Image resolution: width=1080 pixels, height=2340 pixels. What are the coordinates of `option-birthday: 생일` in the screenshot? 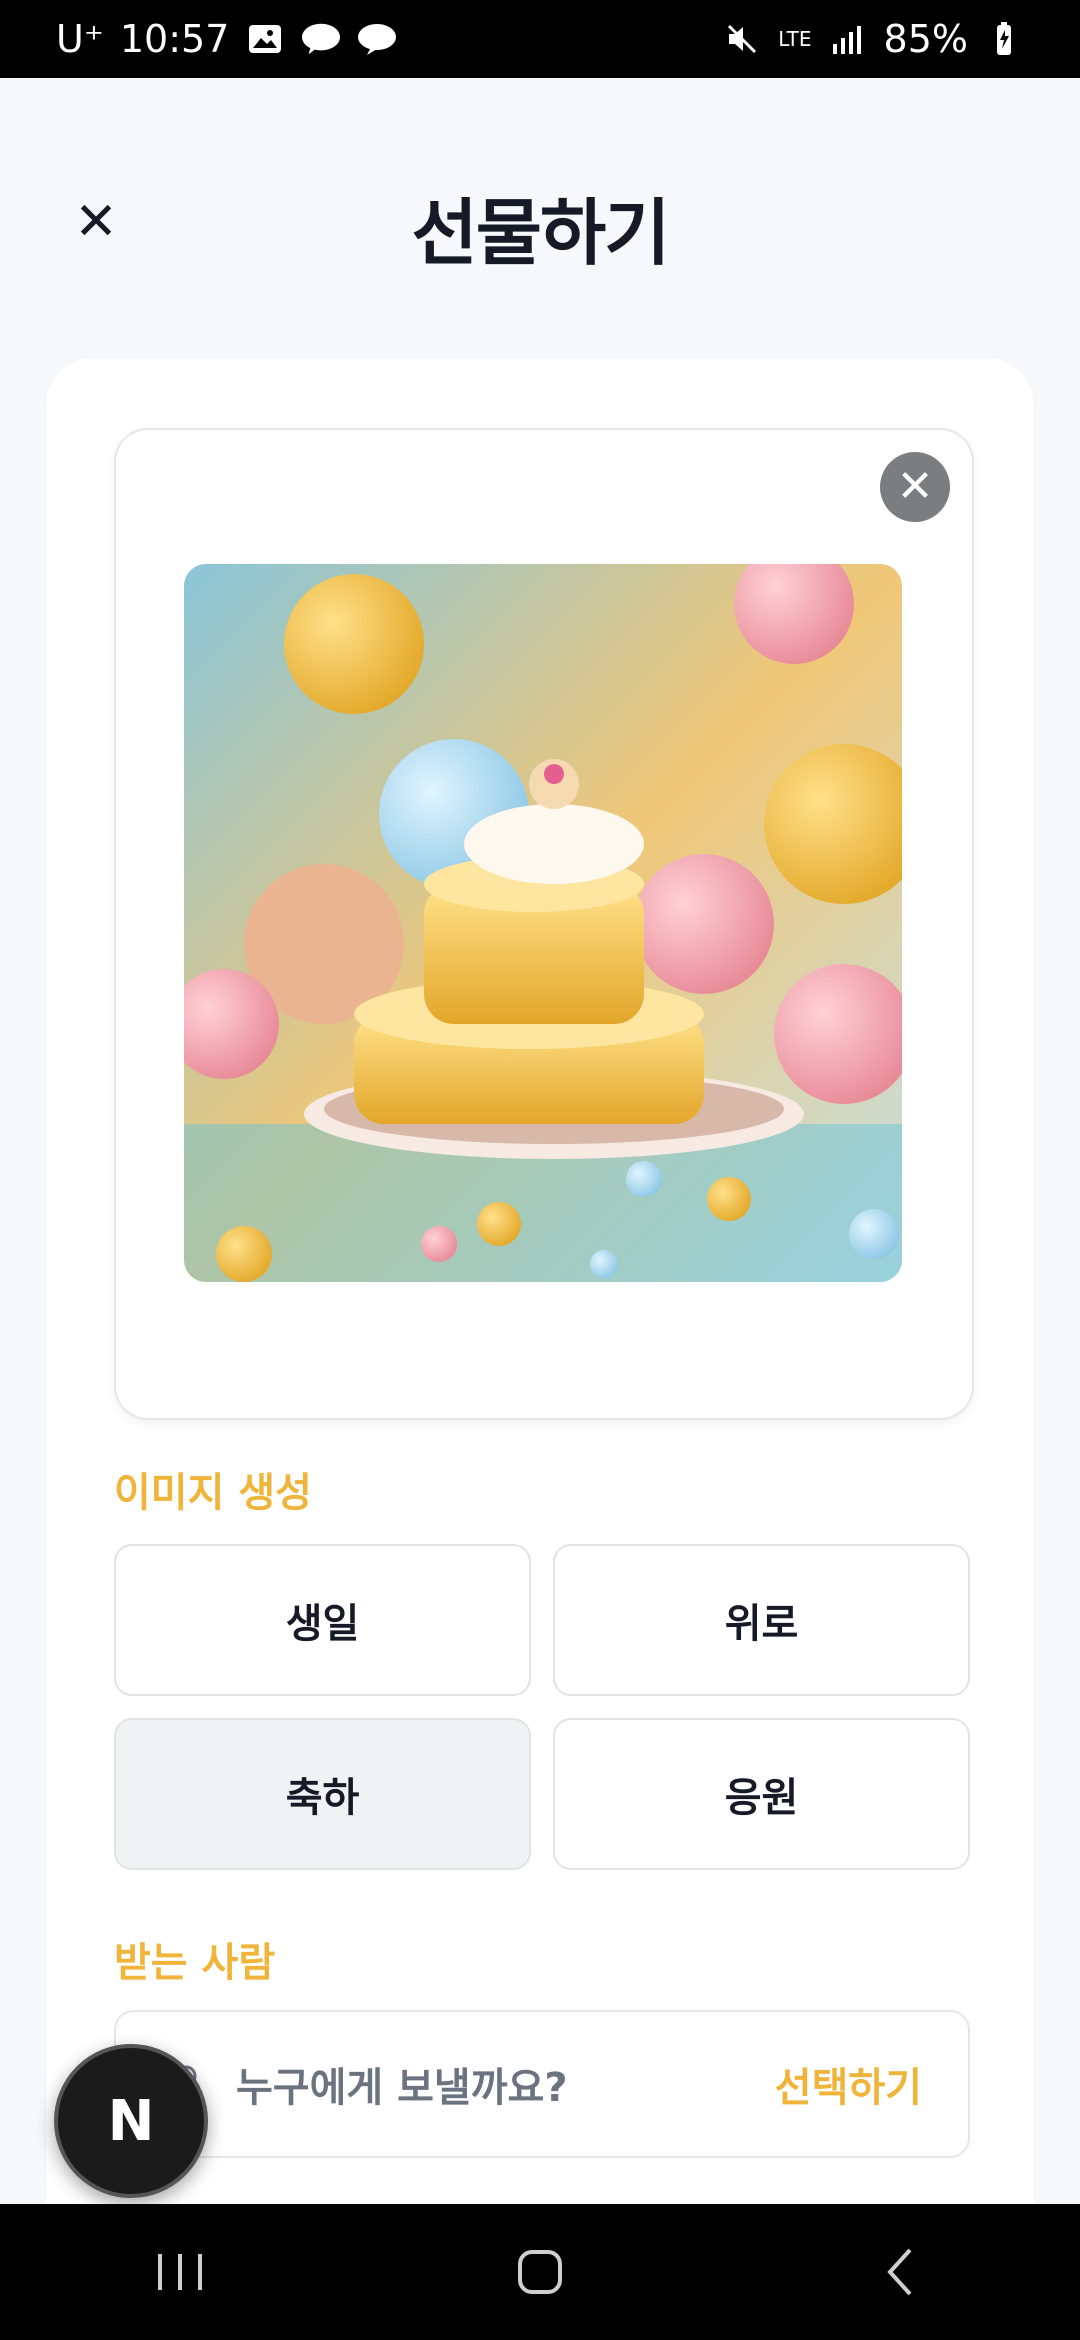 It's located at (322, 1620).